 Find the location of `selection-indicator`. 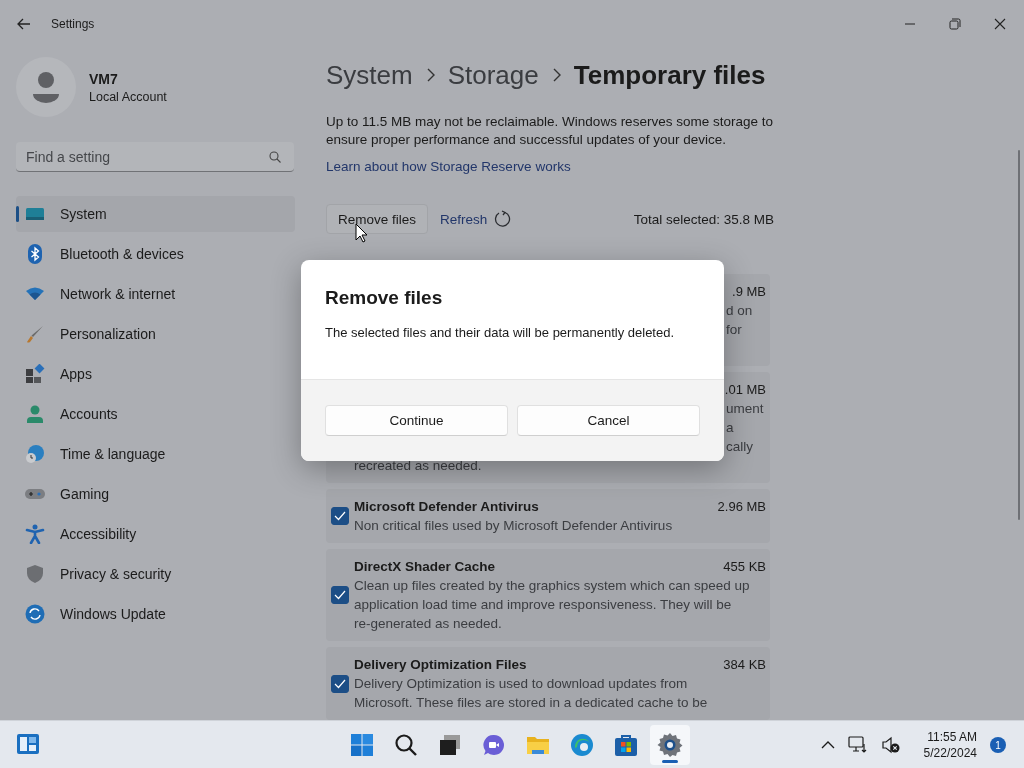

selection-indicator is located at coordinates (17, 214).